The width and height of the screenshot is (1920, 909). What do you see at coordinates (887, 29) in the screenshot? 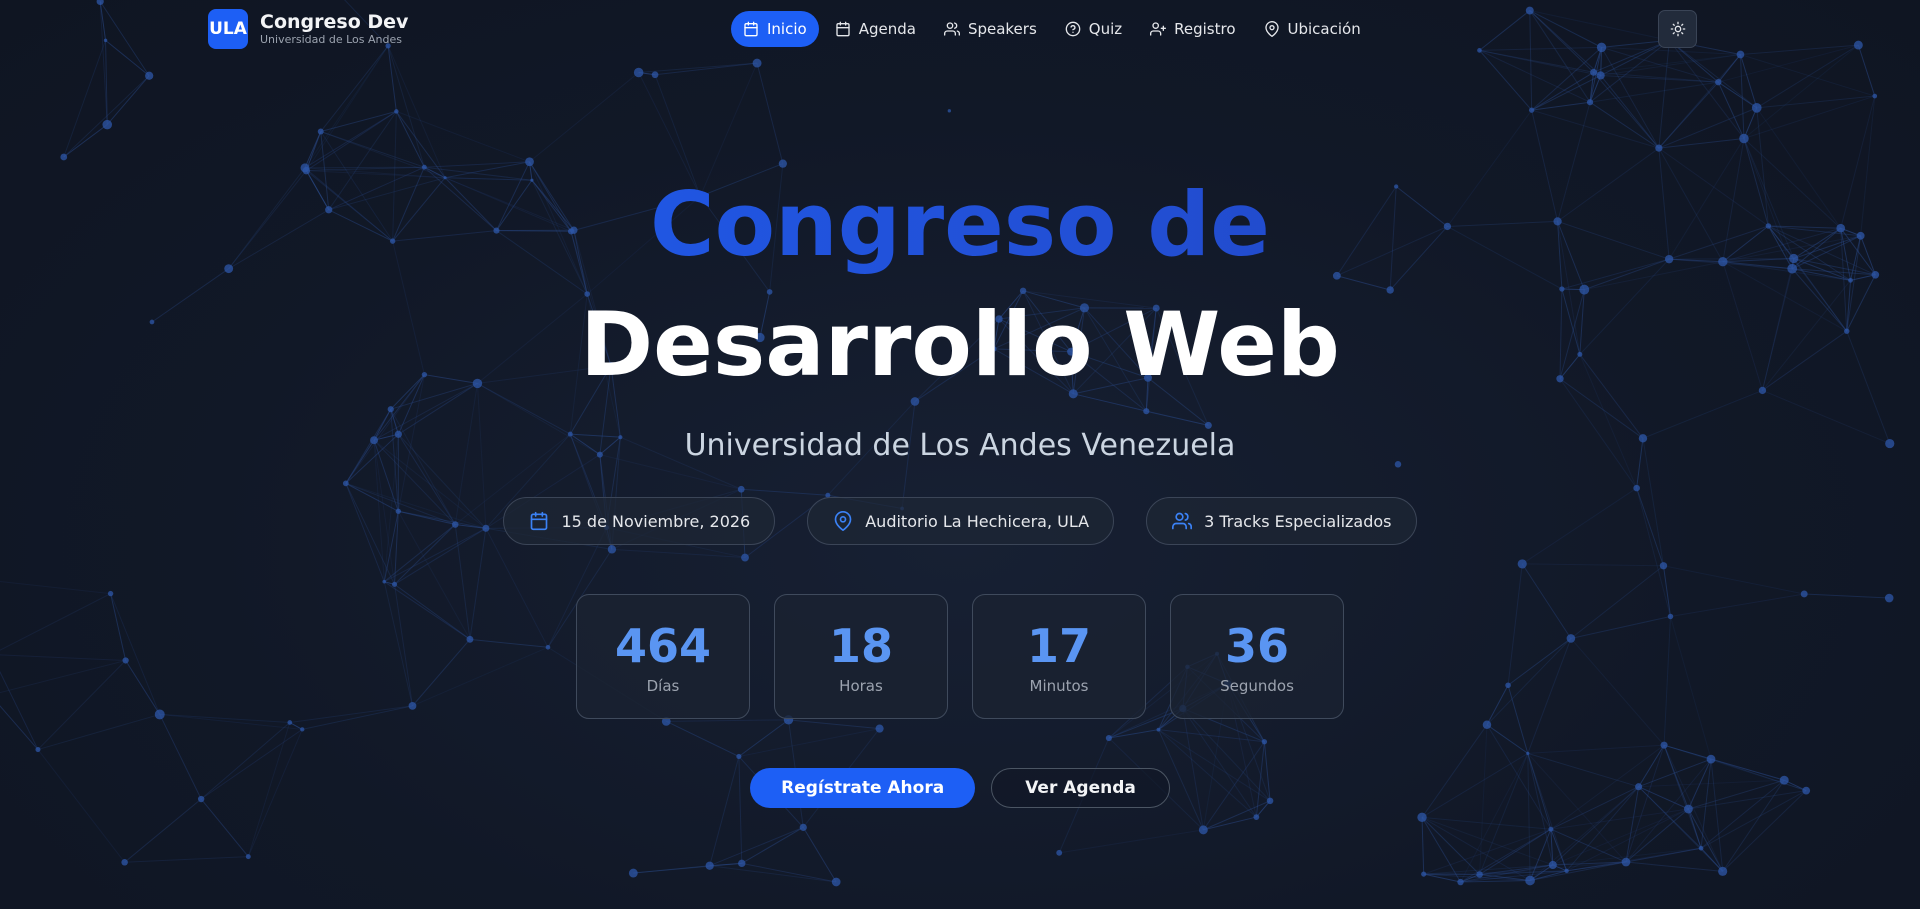
I see `nav-item-label: Agenda` at bounding box center [887, 29].